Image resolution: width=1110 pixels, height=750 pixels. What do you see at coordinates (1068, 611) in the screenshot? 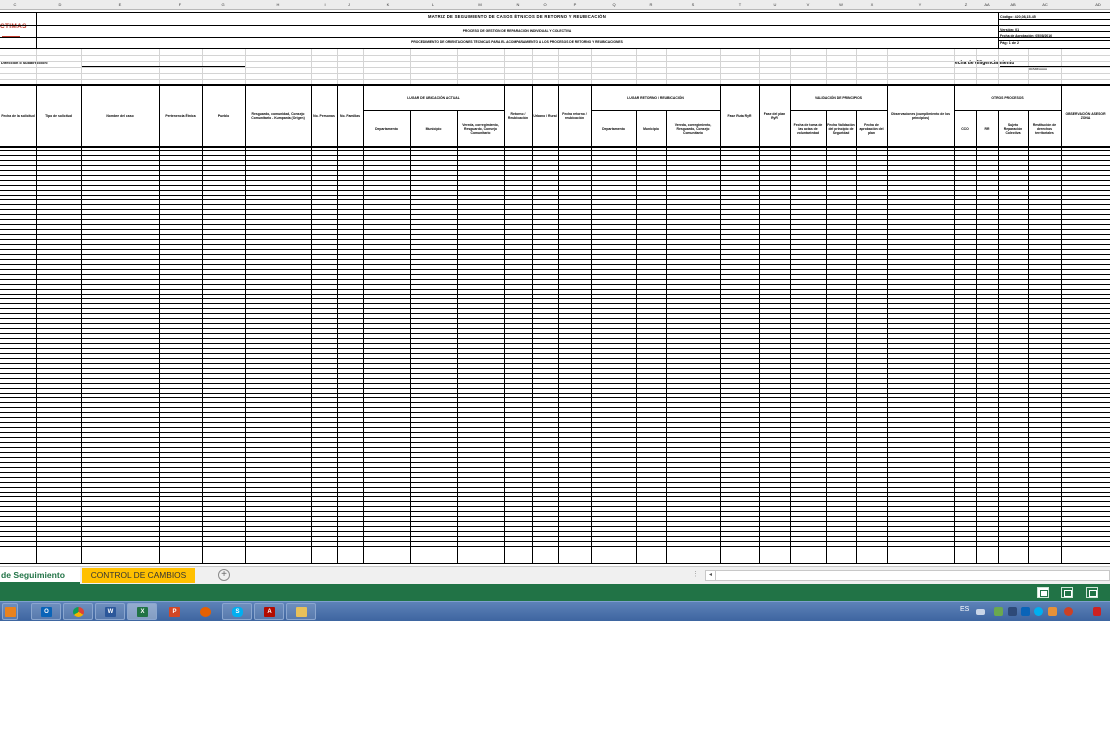
I see `tray-shield-icon` at bounding box center [1068, 611].